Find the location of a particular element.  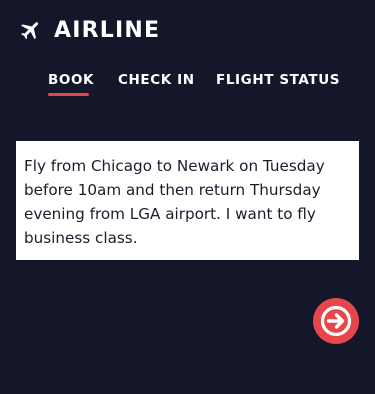

tab-book: BOOK is located at coordinates (71, 80).